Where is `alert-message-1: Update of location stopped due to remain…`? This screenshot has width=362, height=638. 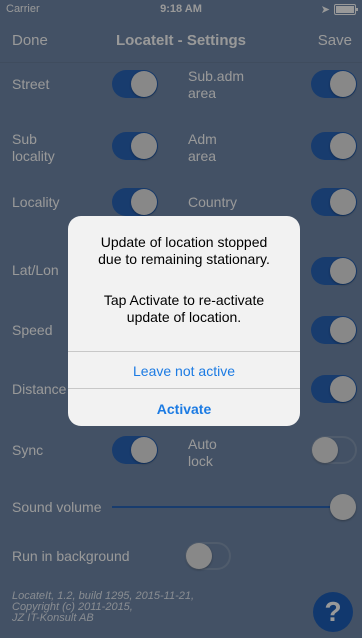 alert-message-1: Update of location stopped due to remain… is located at coordinates (184, 250).